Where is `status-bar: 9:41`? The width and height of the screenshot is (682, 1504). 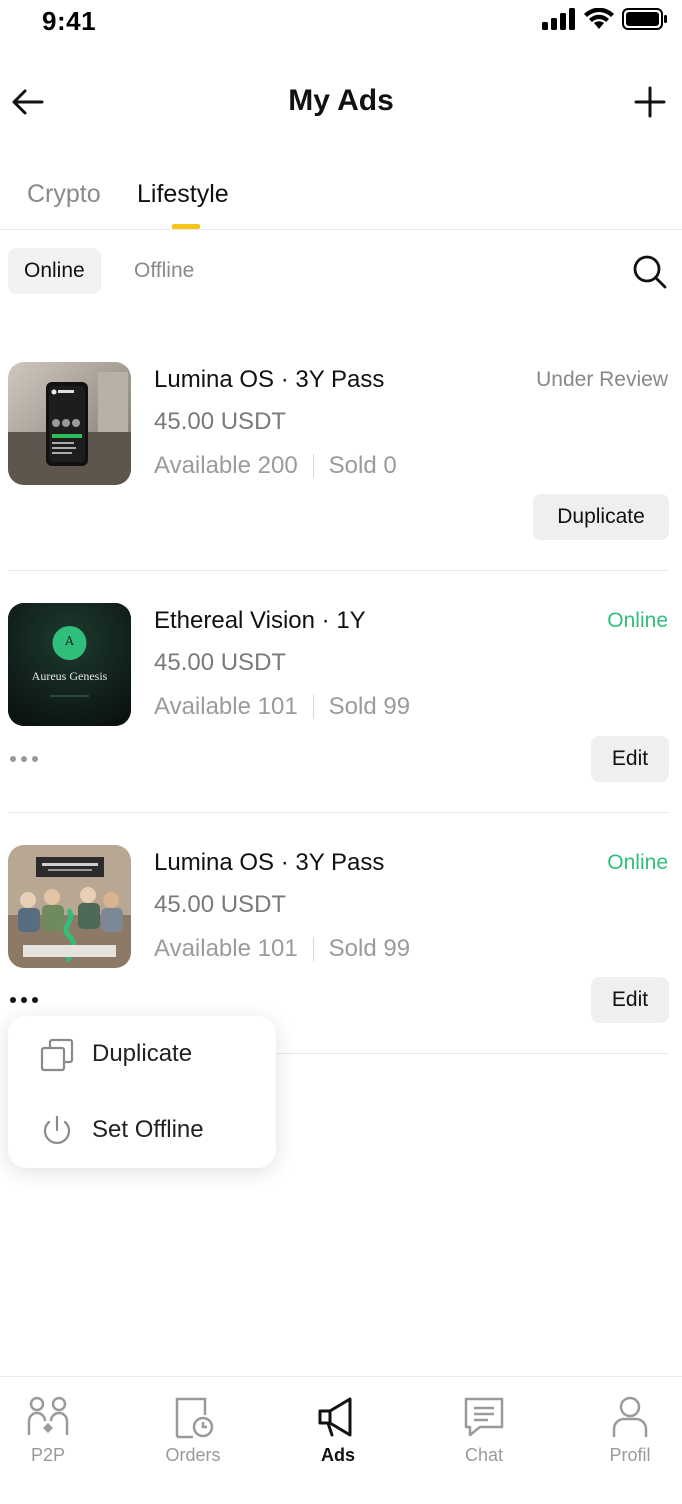
status-bar: 9:41 is located at coordinates (341, 22).